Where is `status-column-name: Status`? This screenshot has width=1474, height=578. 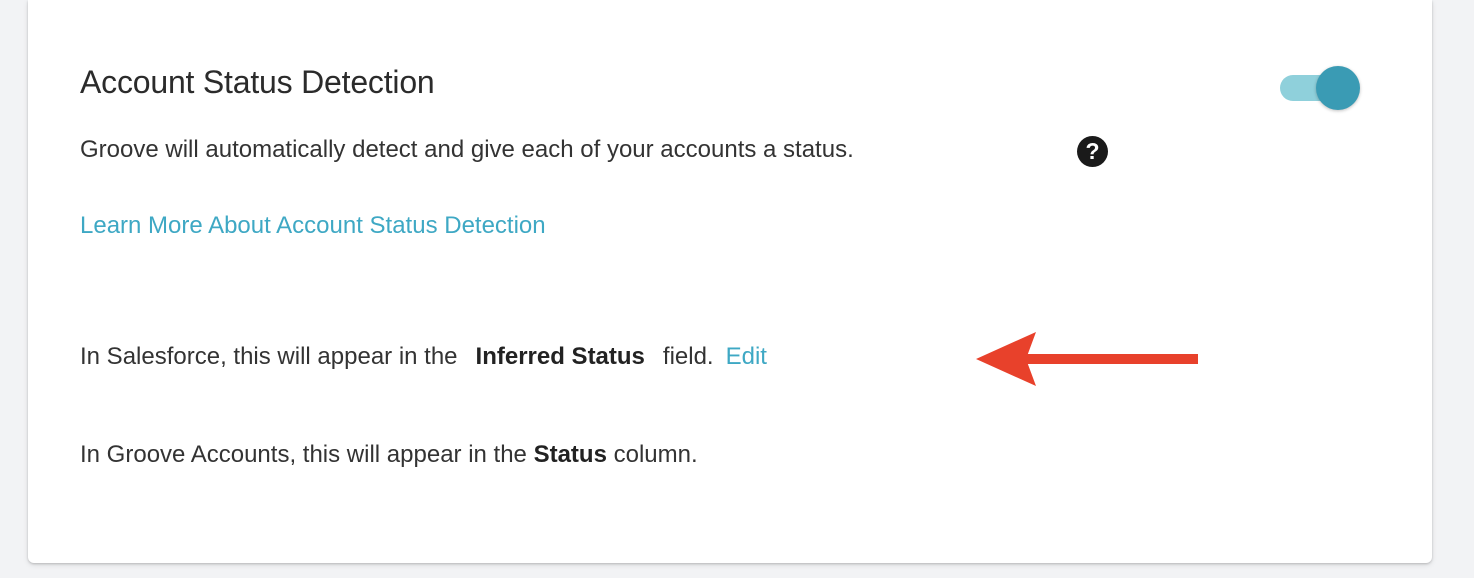 status-column-name: Status is located at coordinates (570, 454).